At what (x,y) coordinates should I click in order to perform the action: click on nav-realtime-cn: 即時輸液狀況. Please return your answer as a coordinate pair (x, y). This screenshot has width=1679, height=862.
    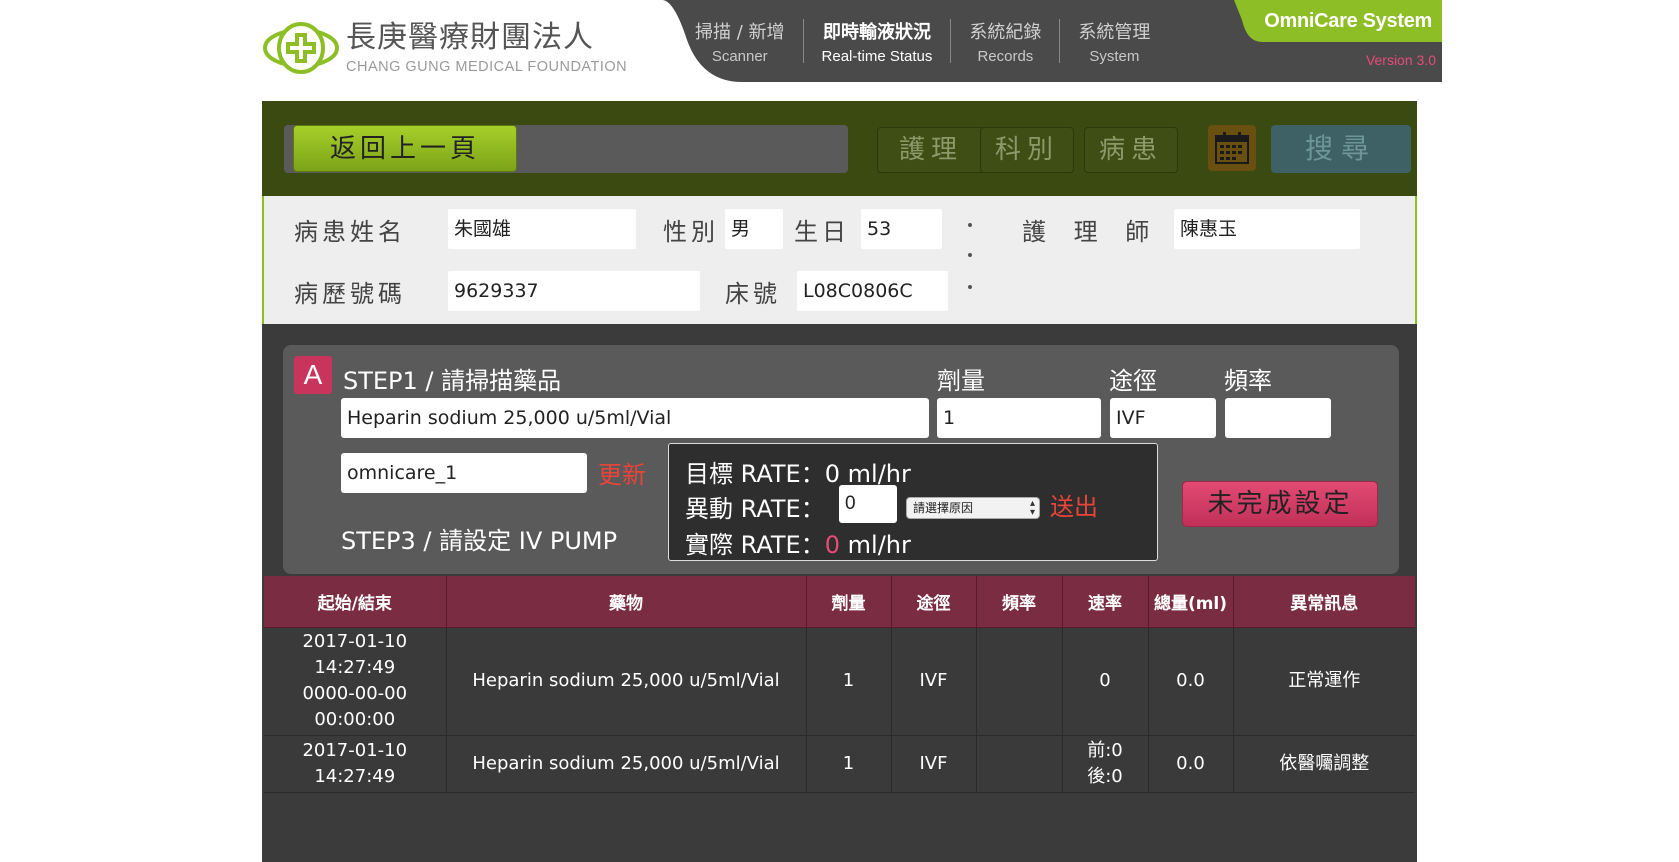
    Looking at the image, I should click on (876, 32).